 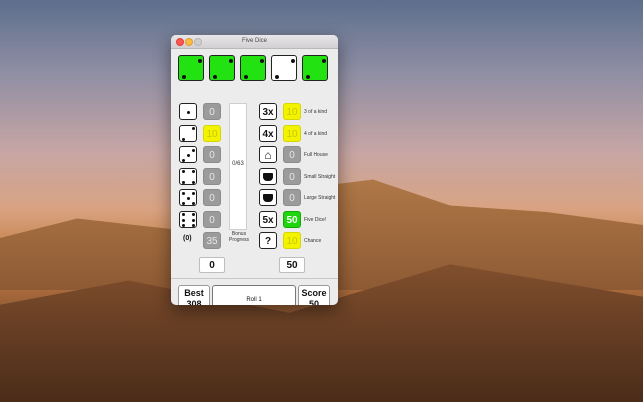 I want to click on score-label: Score, so click(x=314, y=293).